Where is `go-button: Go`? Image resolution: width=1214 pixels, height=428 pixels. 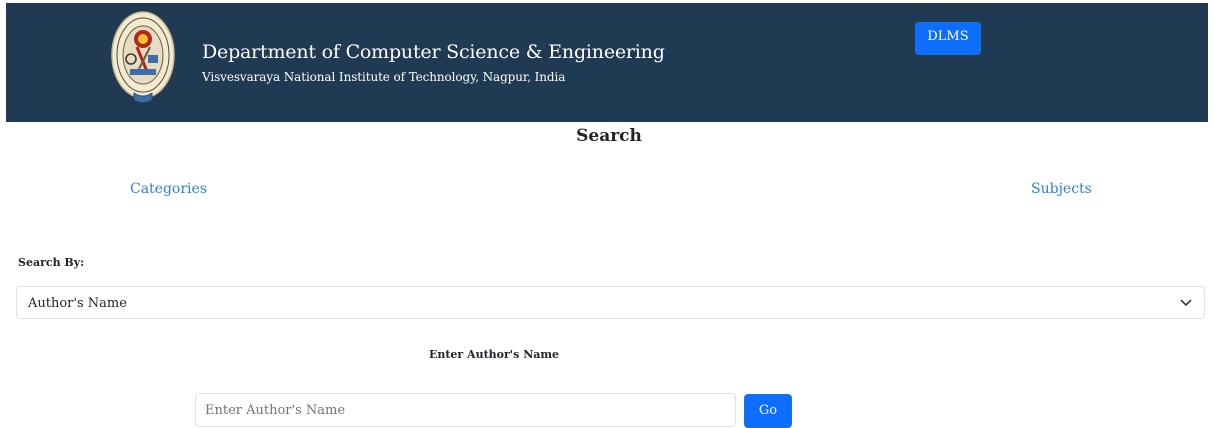 go-button: Go is located at coordinates (768, 411).